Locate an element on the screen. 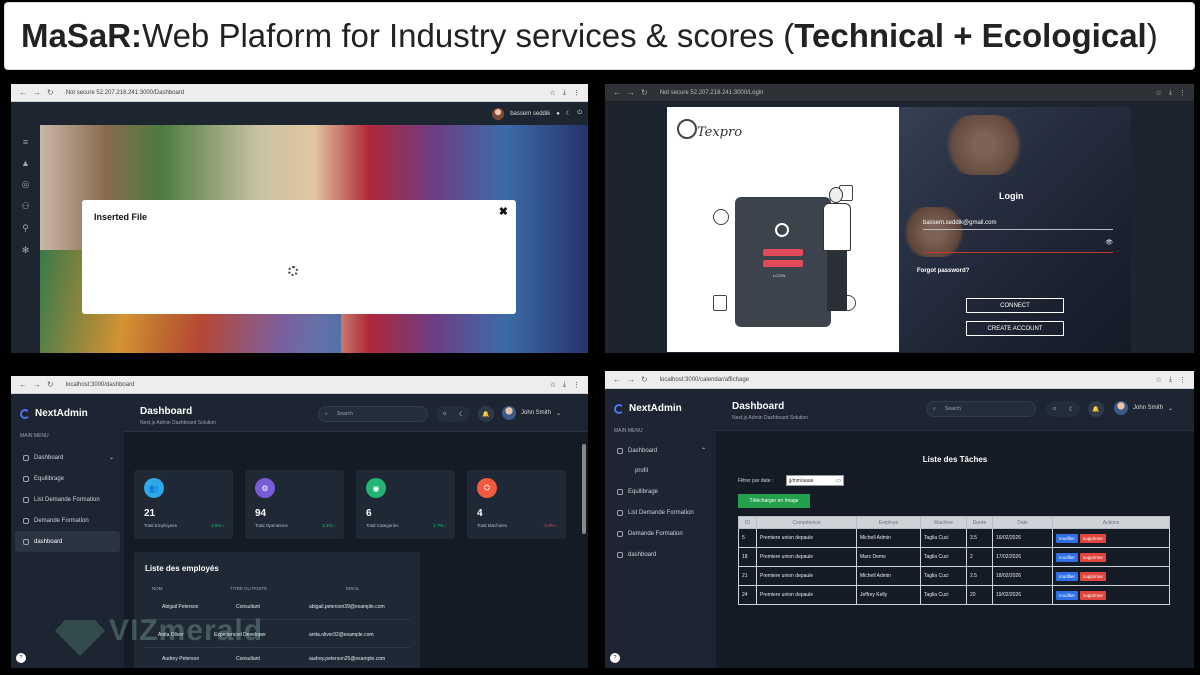 Image resolution: width=1200 pixels, height=675 pixels. cell-actions: modifier supprimer is located at coordinates (1111, 557).